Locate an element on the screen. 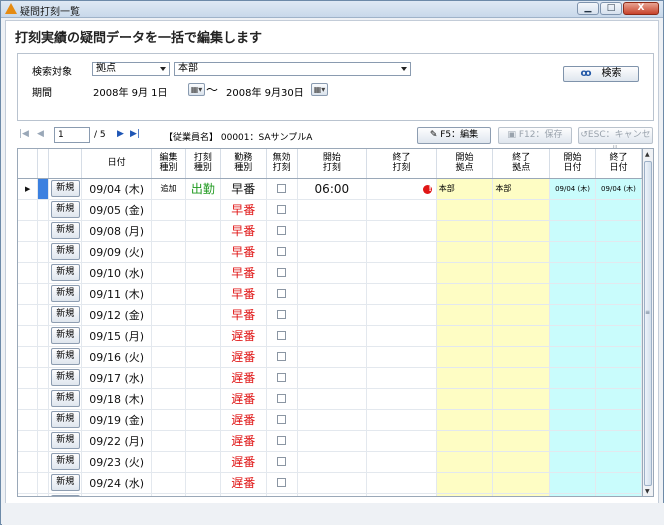  save-button: ▣ F12：保存 is located at coordinates (535, 135).